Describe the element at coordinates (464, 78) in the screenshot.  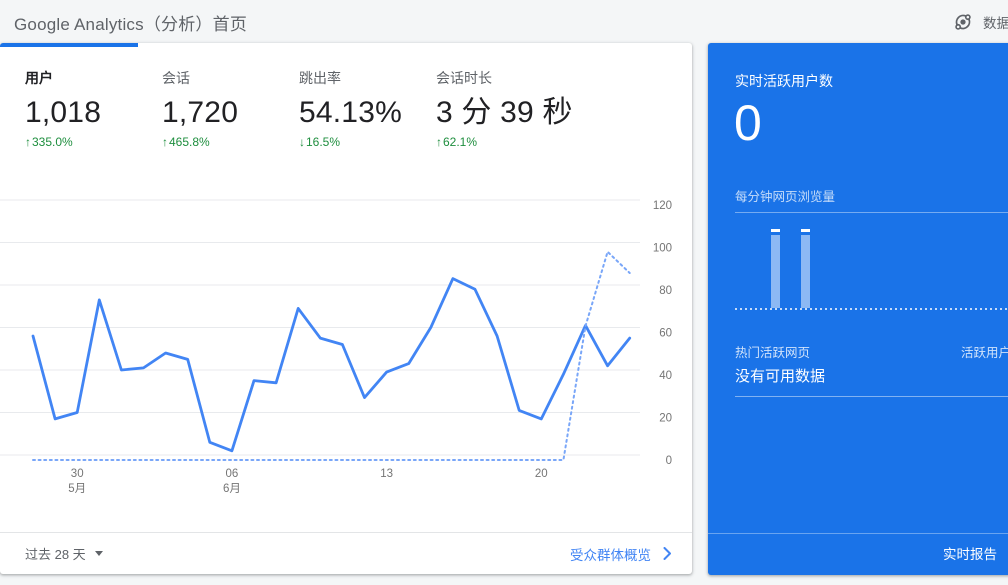
I see `metric-label: 会话时长` at that location.